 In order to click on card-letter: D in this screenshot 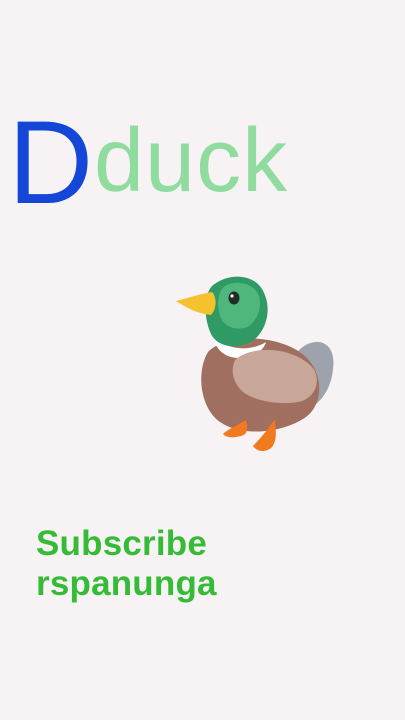, I will do `click(50, 163)`.